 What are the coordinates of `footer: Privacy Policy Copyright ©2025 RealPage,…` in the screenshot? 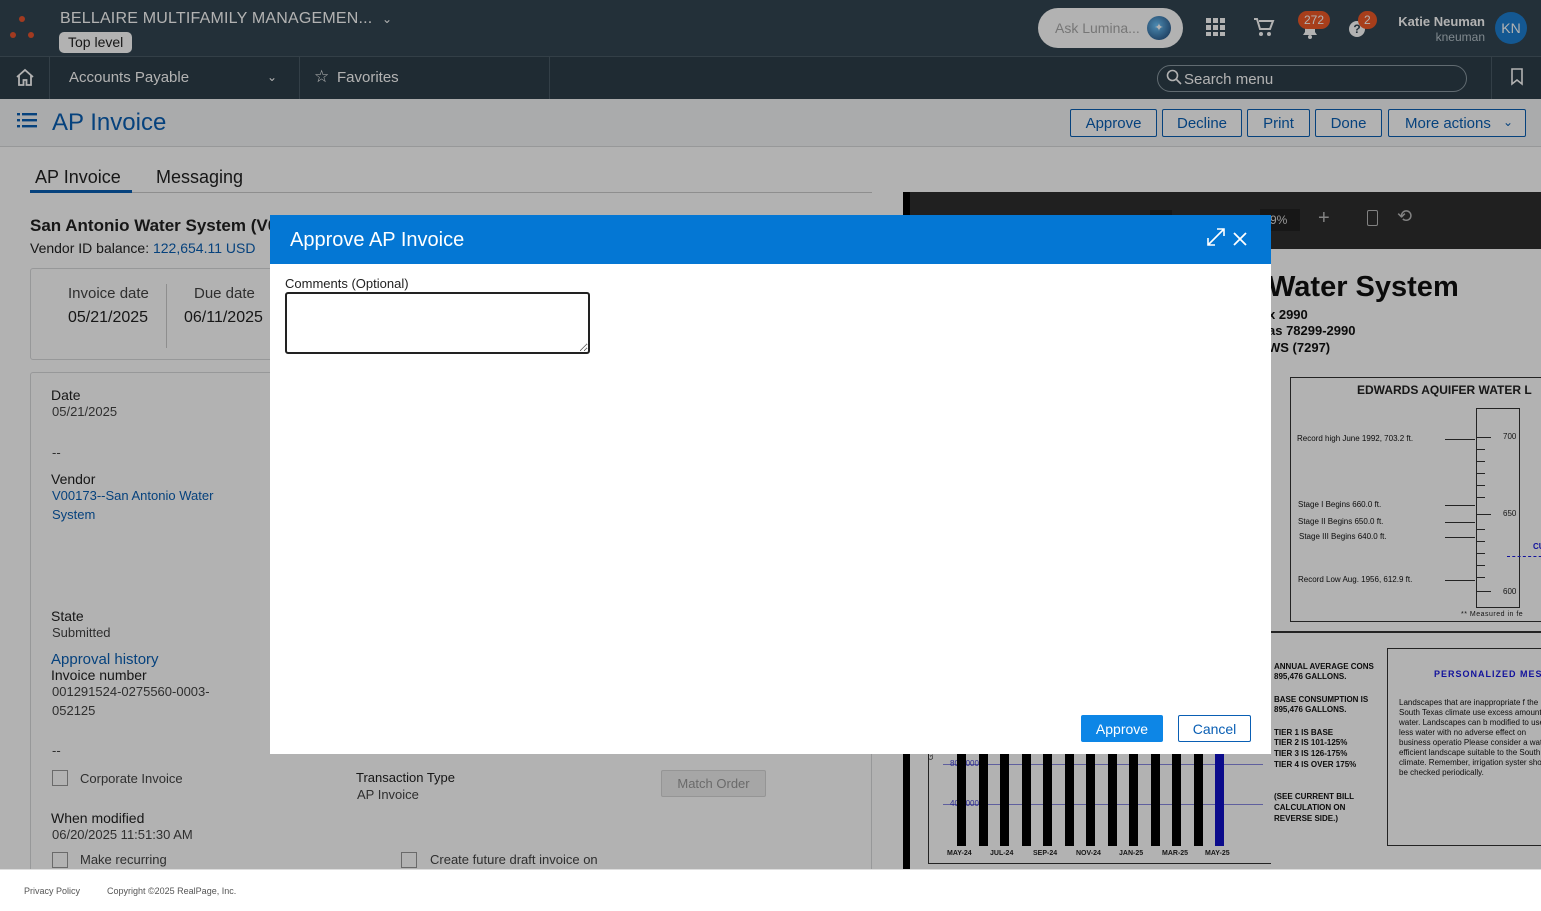 It's located at (770, 890).